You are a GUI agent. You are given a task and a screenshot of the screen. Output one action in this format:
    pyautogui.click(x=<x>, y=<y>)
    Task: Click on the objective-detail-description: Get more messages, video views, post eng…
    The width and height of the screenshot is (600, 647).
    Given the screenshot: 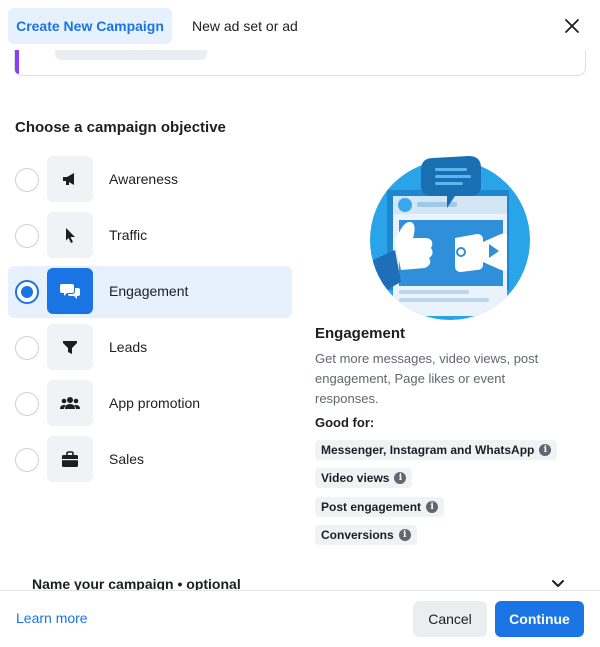 What is the action you would take?
    pyautogui.click(x=427, y=378)
    